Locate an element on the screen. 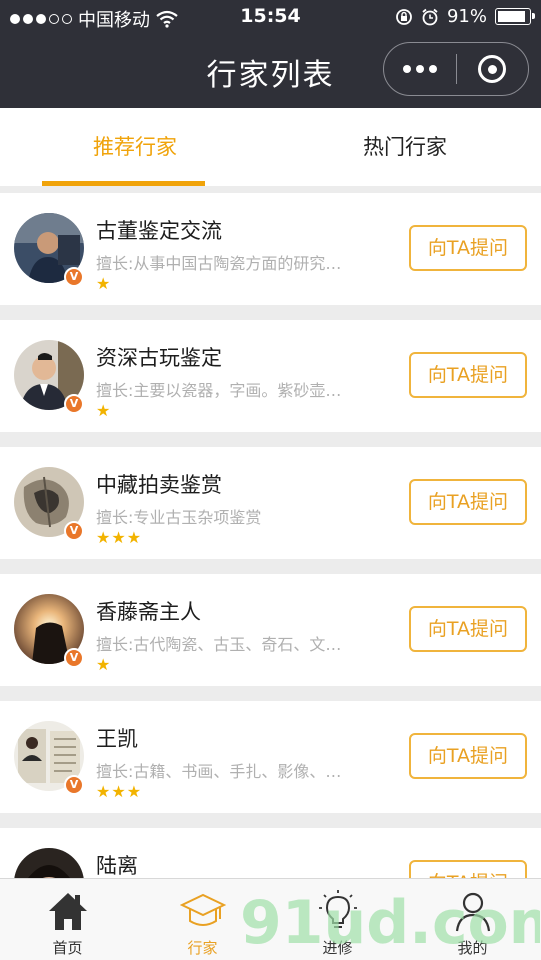 This screenshot has height=960, width=541. tab-popular: 热门行家 is located at coordinates (405, 147).